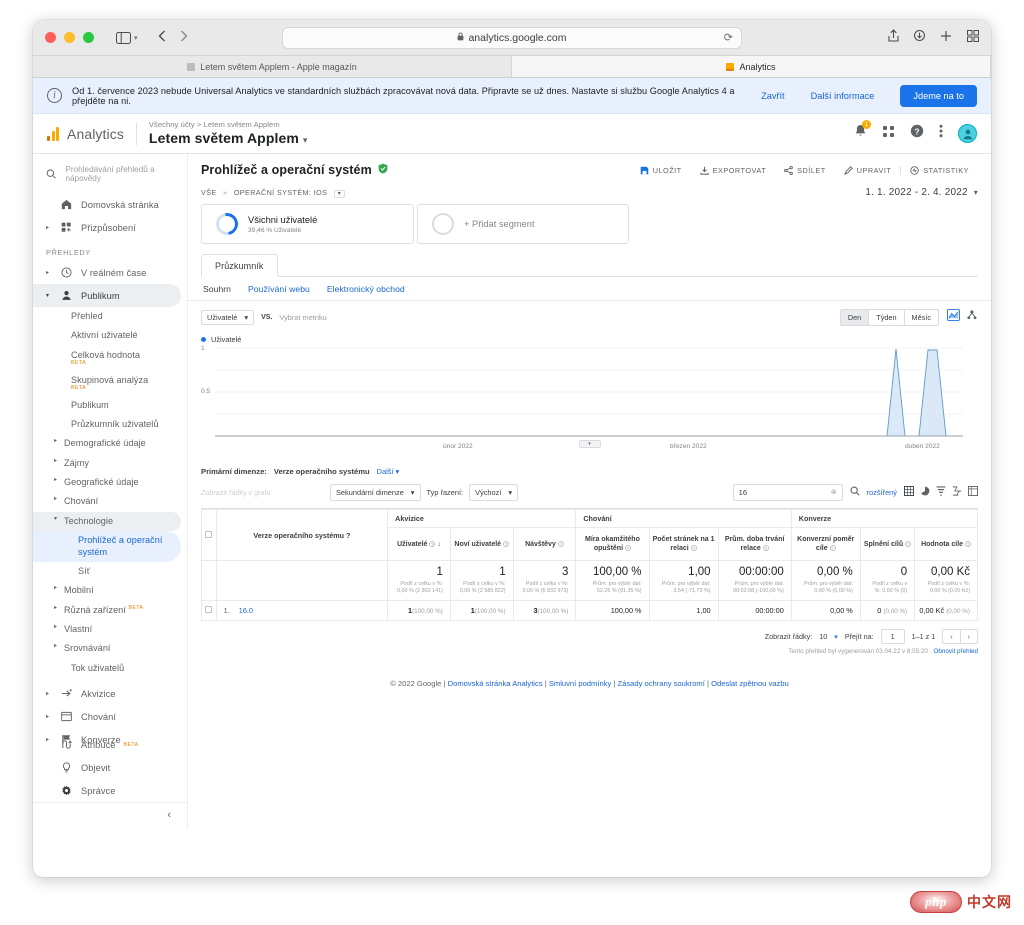 The height and width of the screenshot is (925, 1024). What do you see at coordinates (952, 637) in the screenshot?
I see `prev-page-button: ‹` at bounding box center [952, 637].